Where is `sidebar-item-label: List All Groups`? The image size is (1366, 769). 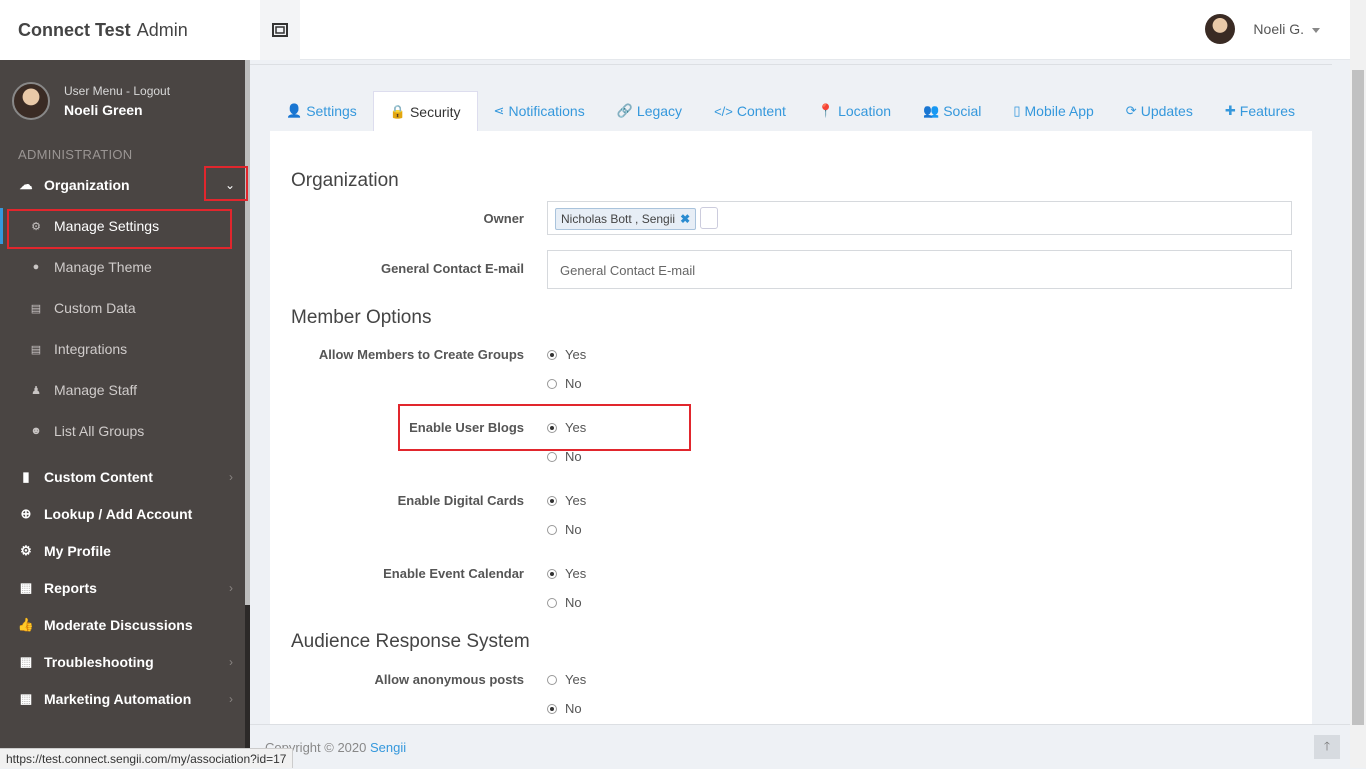
sidebar-item-label: List All Groups is located at coordinates (99, 431).